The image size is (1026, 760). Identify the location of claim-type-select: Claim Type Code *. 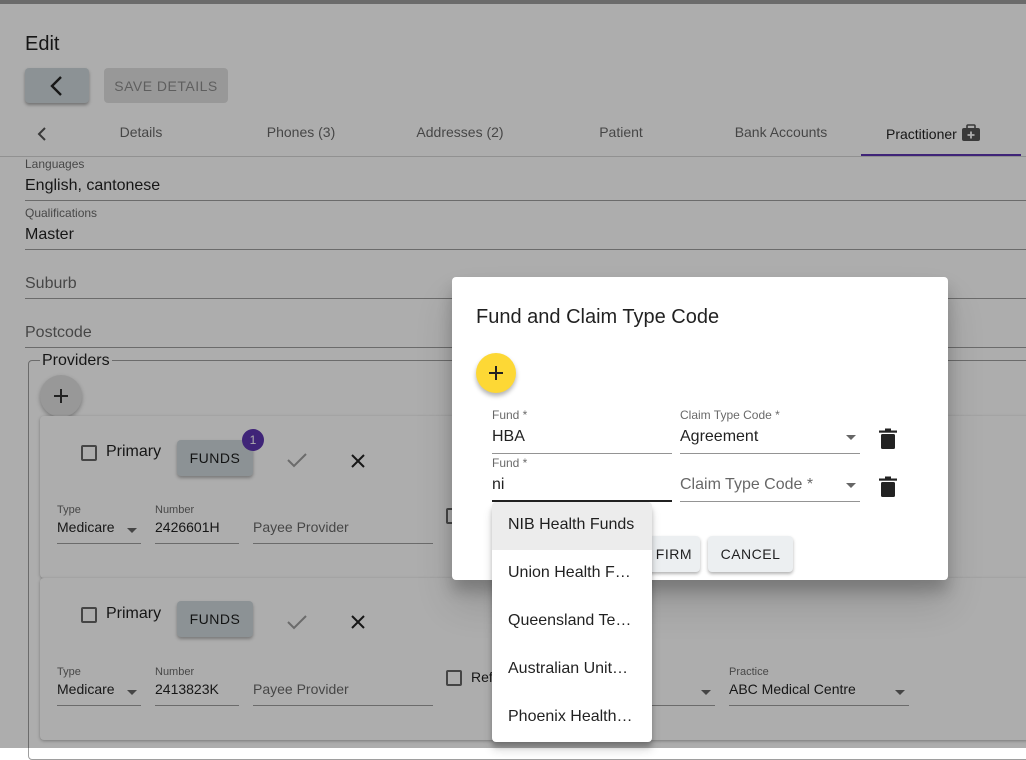
(770, 479).